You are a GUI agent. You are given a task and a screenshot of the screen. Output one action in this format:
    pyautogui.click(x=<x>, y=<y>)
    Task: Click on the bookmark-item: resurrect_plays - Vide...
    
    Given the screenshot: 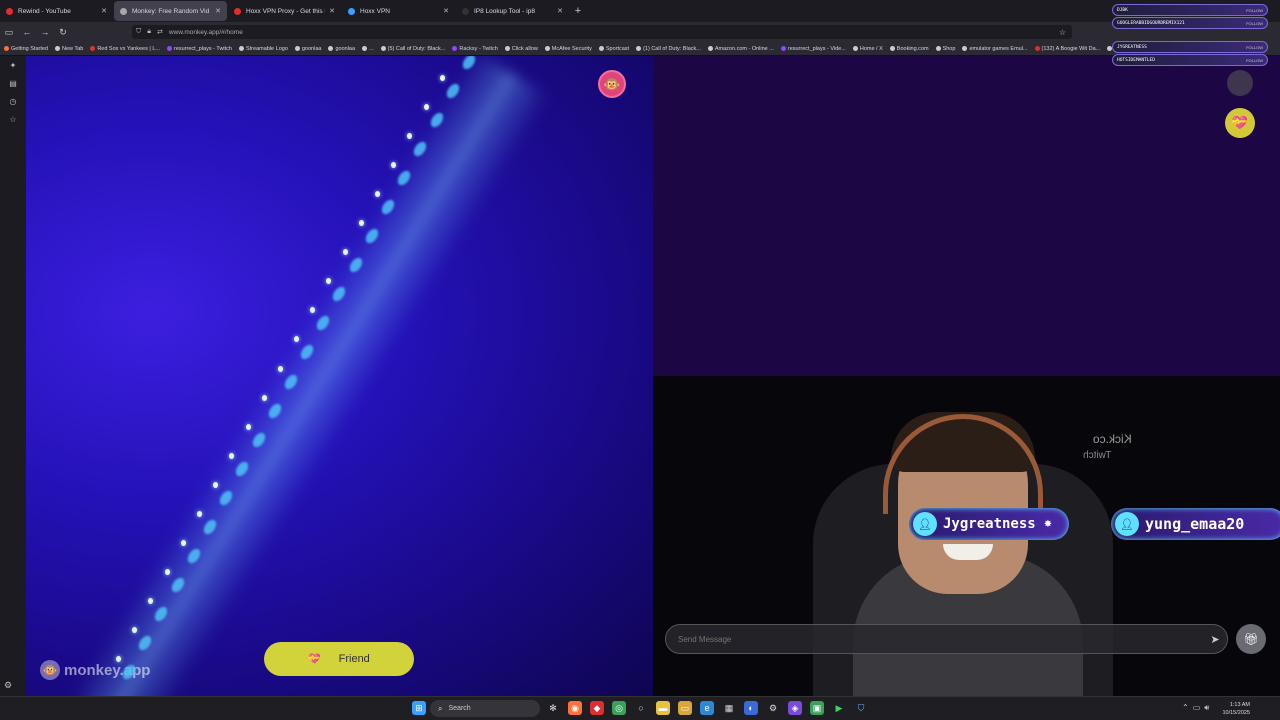 What is the action you would take?
    pyautogui.click(x=813, y=49)
    